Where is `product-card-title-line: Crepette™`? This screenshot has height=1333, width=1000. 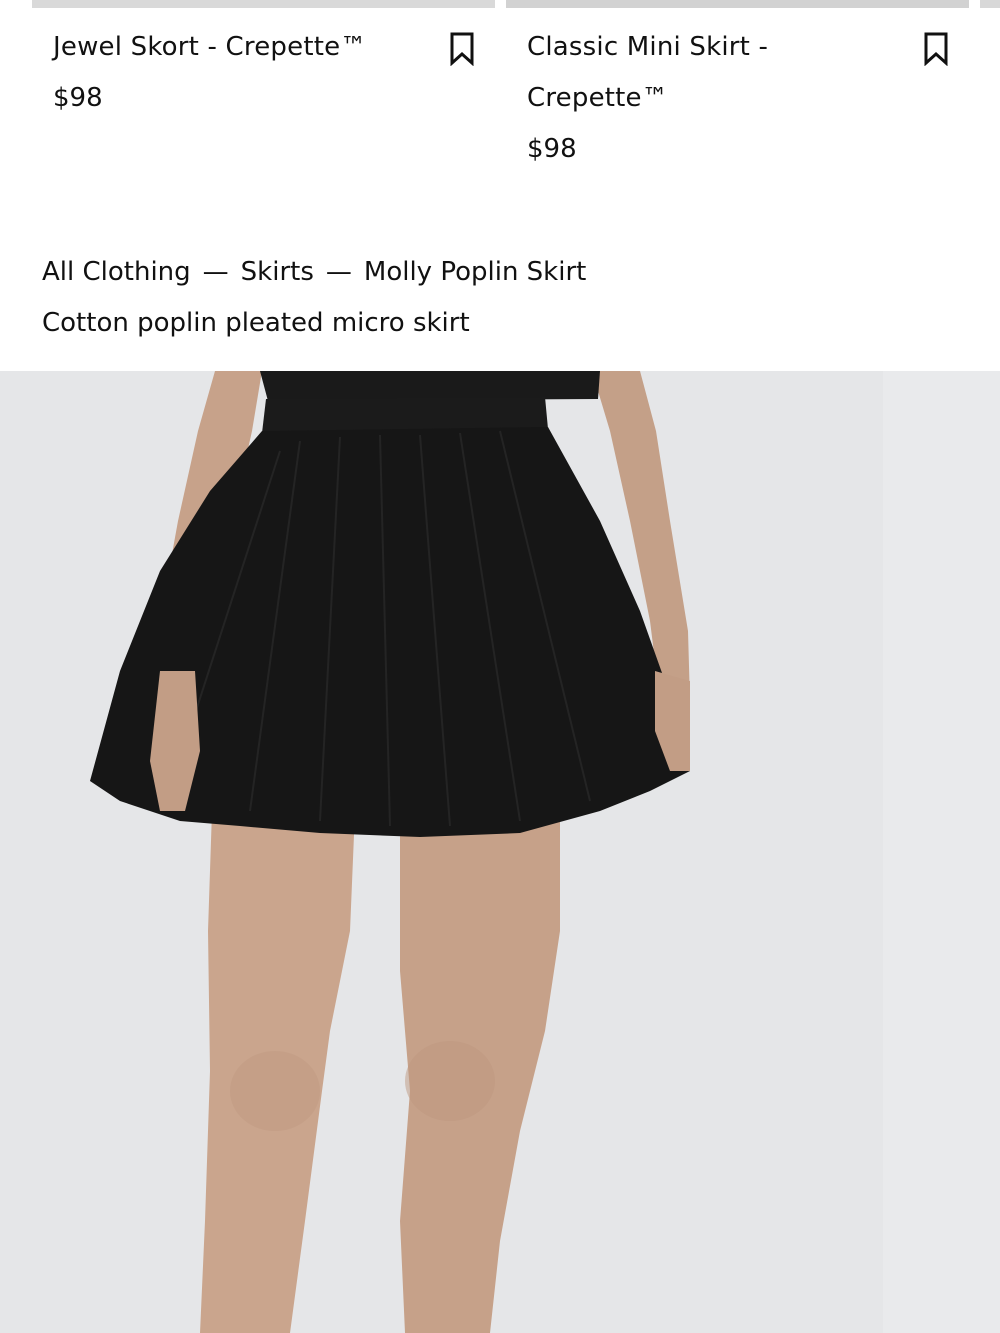 product-card-title-line: Crepette™ is located at coordinates (597, 98).